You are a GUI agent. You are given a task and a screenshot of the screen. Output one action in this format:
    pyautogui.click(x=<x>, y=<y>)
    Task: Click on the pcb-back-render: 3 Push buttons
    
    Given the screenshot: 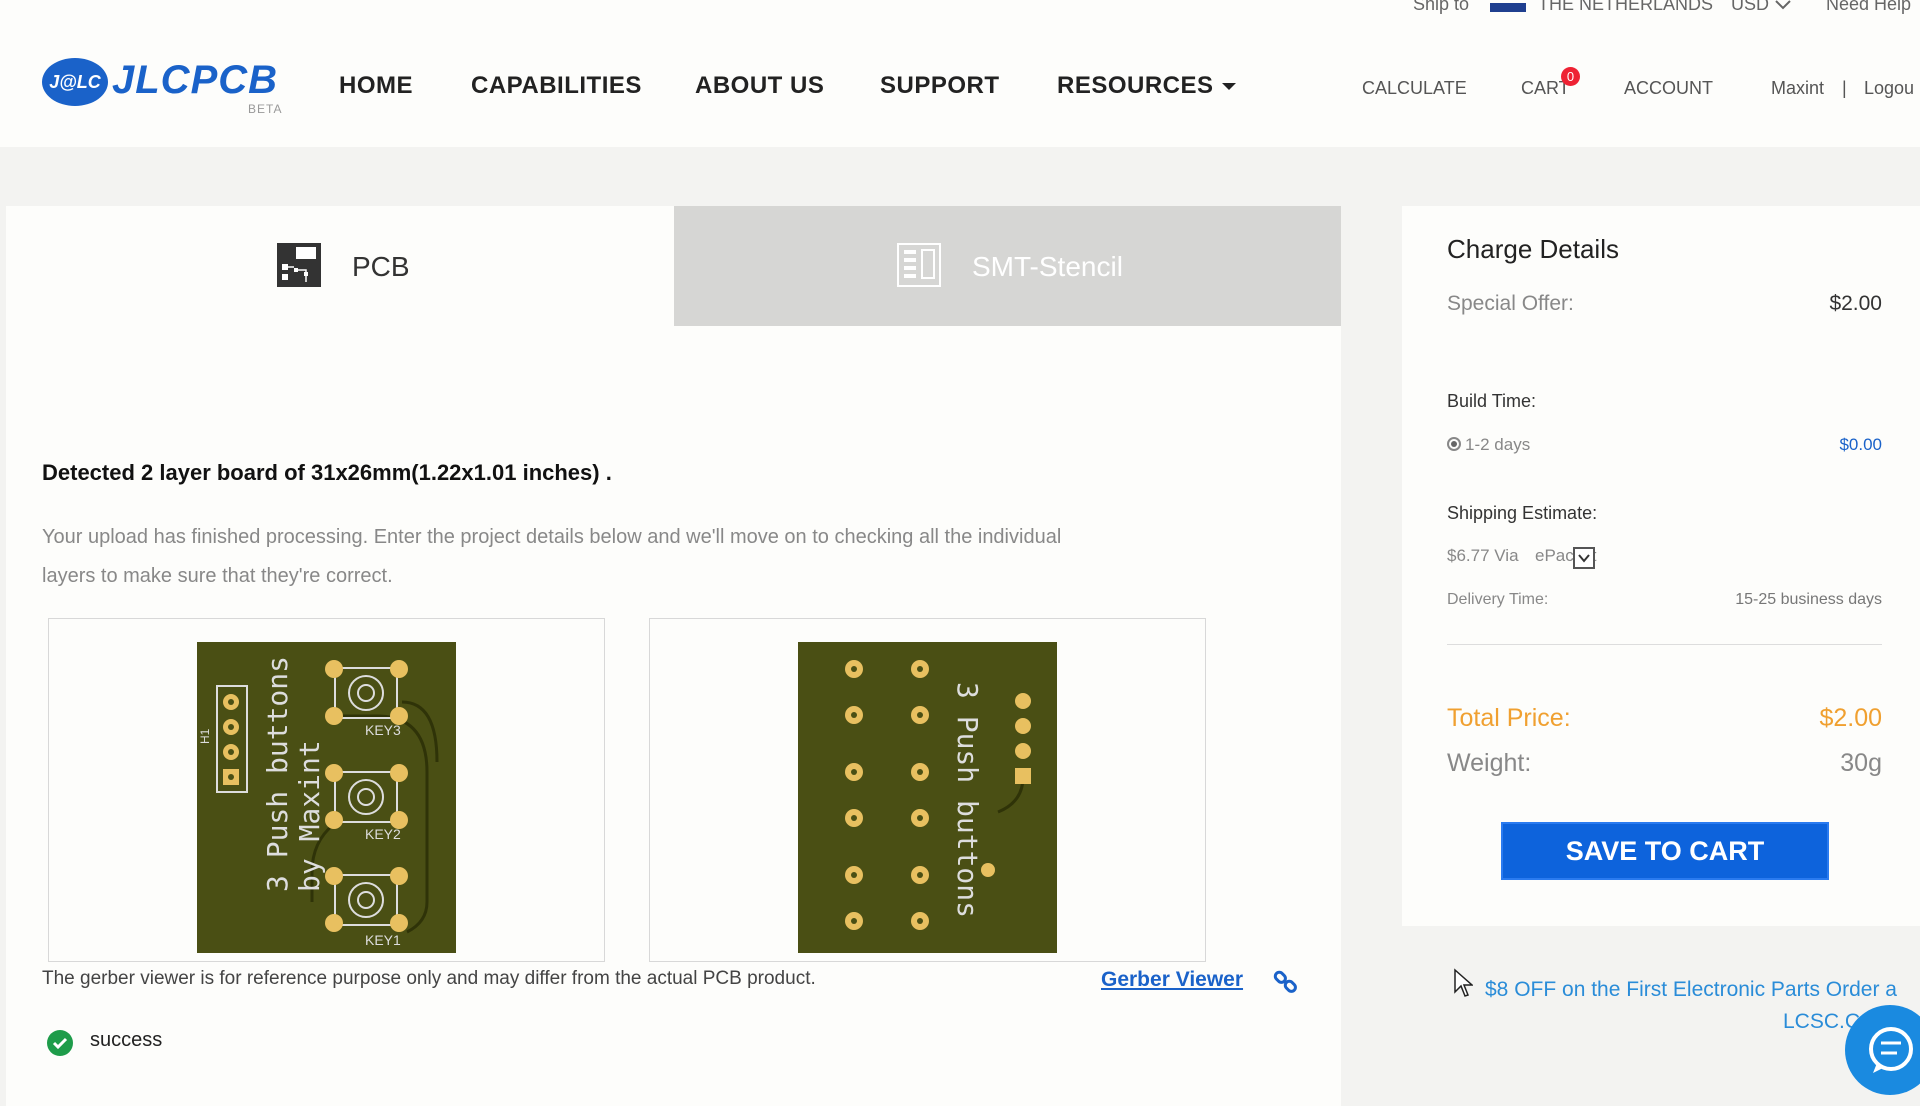 What is the action you would take?
    pyautogui.click(x=927, y=797)
    